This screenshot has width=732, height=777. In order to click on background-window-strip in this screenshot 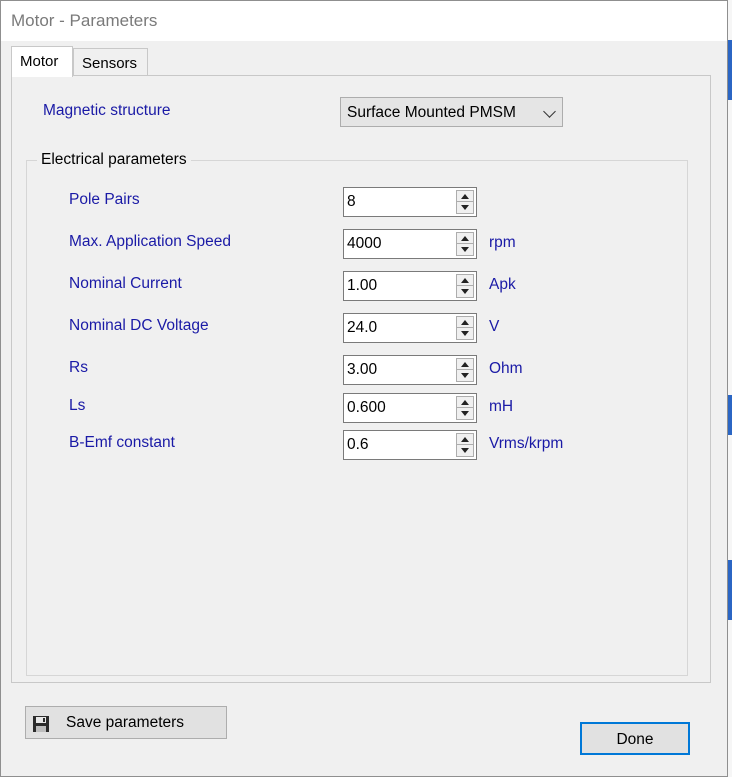, I will do `click(730, 388)`.